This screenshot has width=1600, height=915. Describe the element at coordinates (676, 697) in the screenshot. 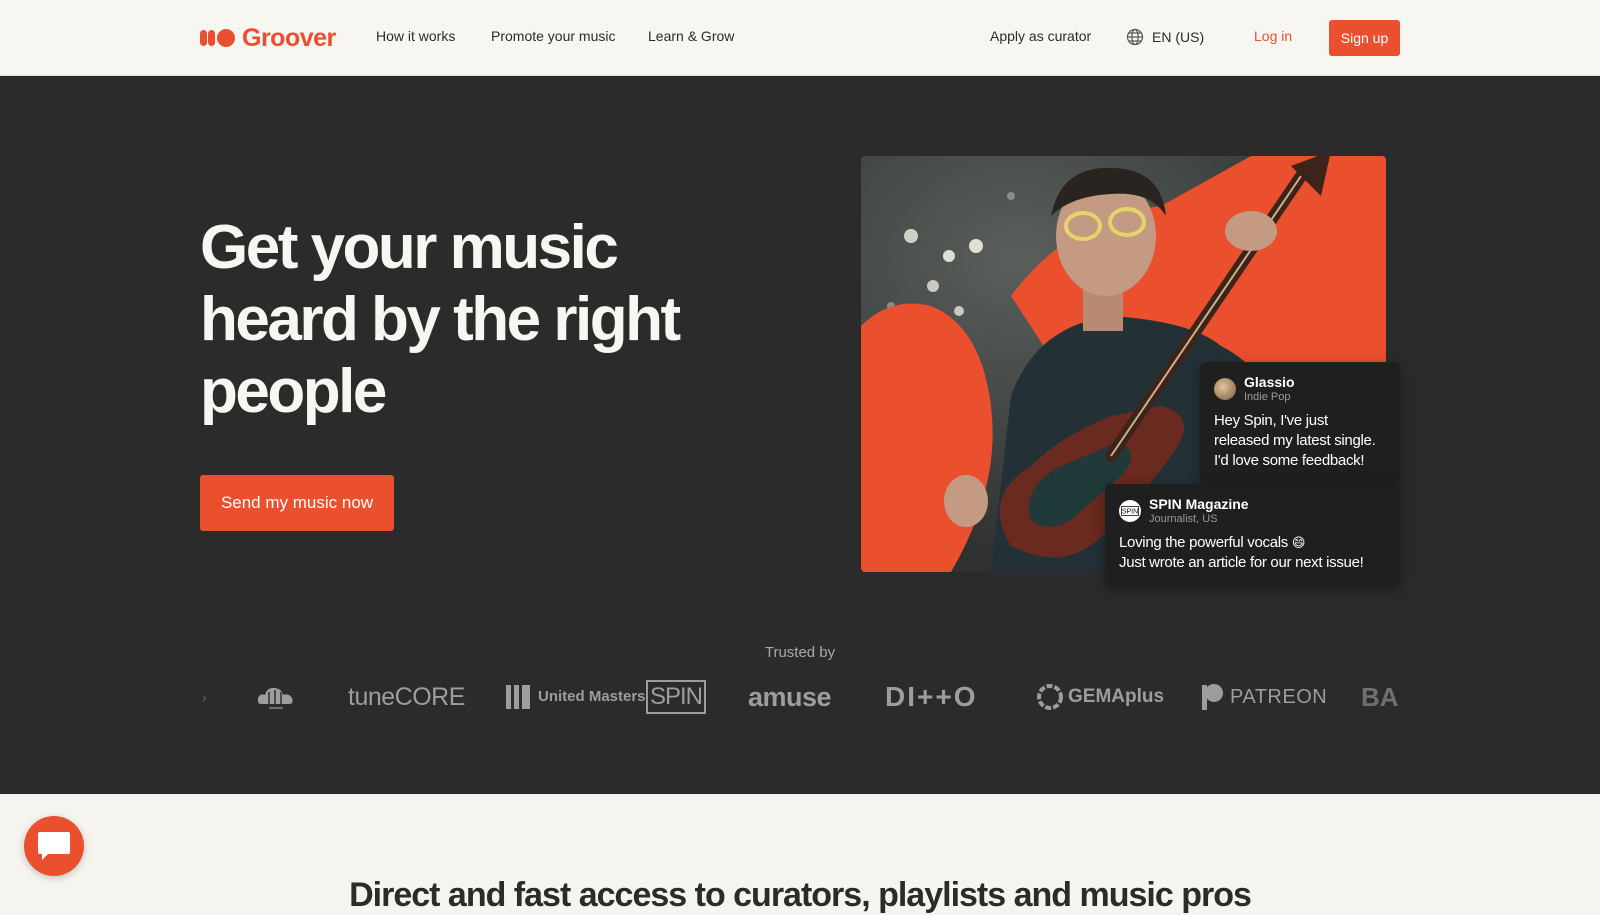

I see `spin-logo: SPIN` at that location.